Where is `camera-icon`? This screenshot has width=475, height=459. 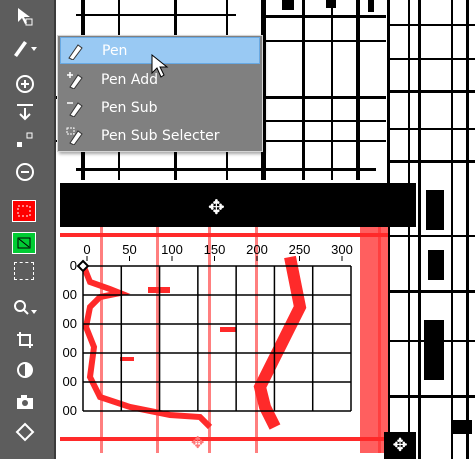
camera-icon is located at coordinates (25, 402).